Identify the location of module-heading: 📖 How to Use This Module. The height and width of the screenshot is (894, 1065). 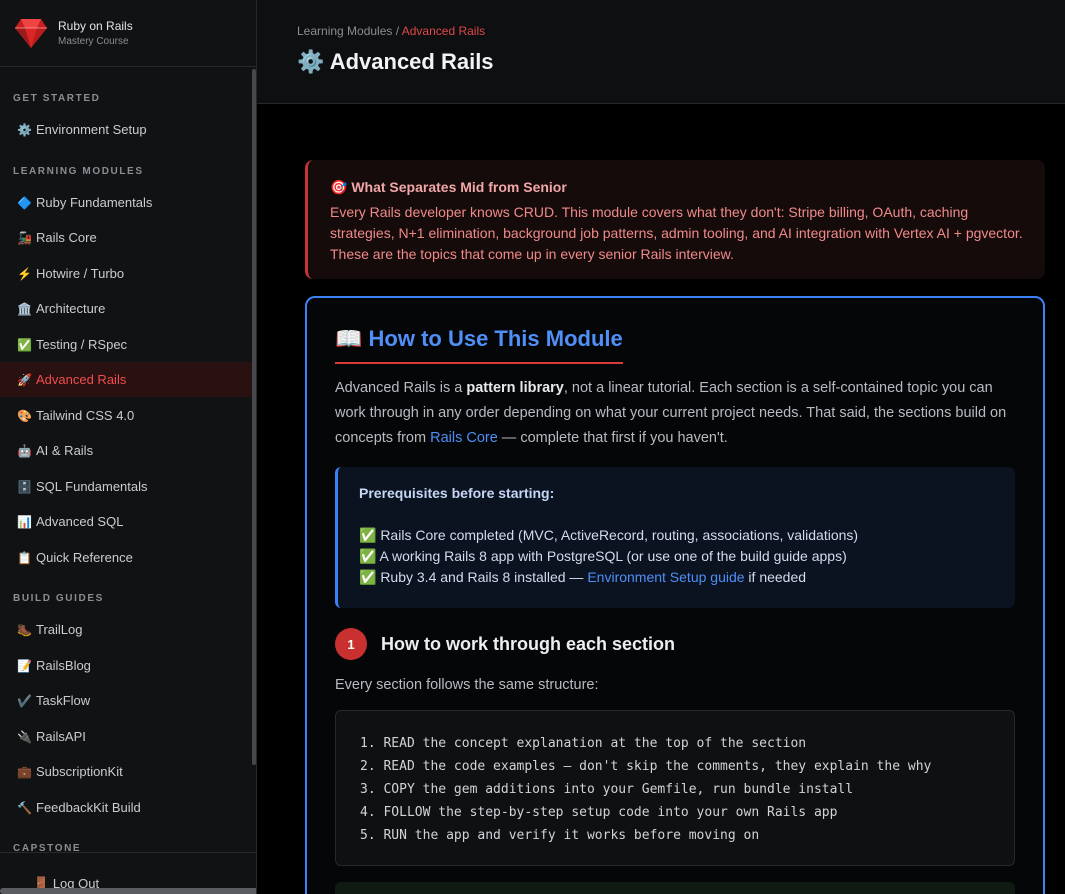
(479, 345).